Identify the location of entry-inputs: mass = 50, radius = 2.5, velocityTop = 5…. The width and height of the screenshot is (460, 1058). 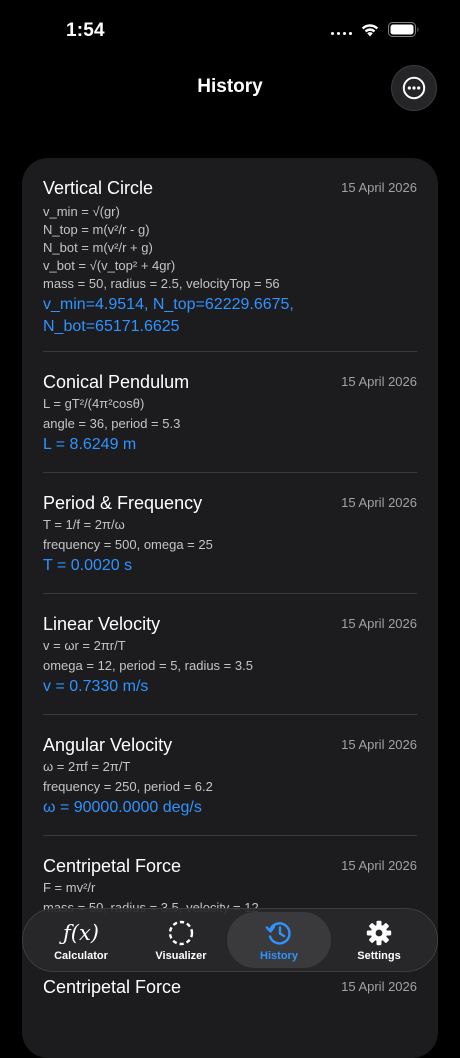
(161, 283).